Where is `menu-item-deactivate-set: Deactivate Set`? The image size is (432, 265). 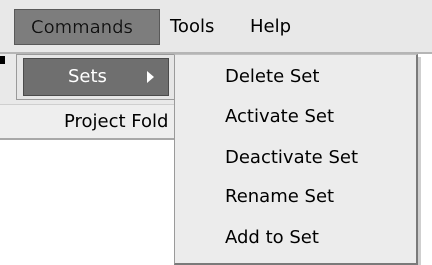 menu-item-deactivate-set: Deactivate Set is located at coordinates (295, 158).